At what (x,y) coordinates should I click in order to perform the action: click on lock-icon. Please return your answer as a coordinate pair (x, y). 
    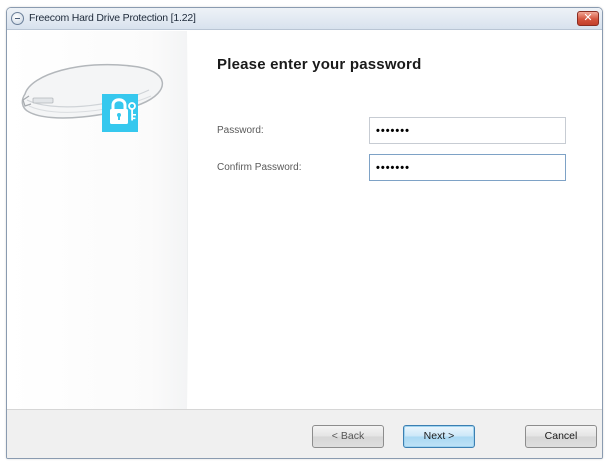
    Looking at the image, I should click on (120, 113).